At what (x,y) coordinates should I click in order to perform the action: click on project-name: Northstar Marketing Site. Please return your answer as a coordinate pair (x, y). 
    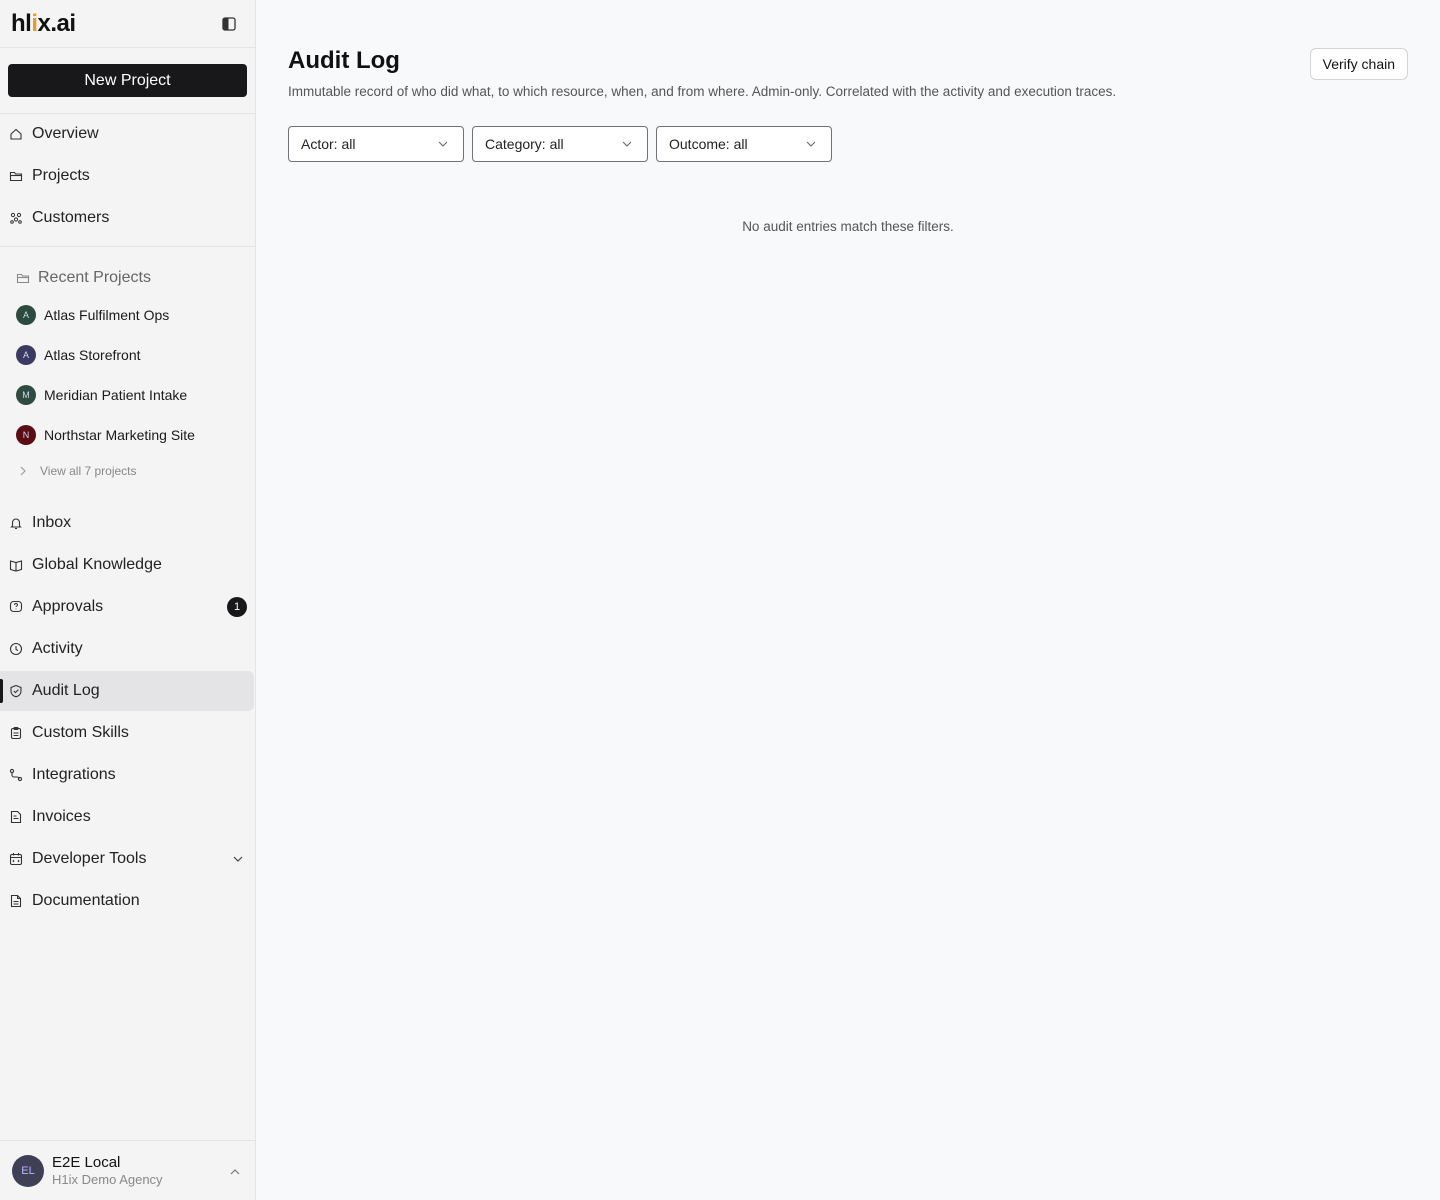
    Looking at the image, I should click on (119, 435).